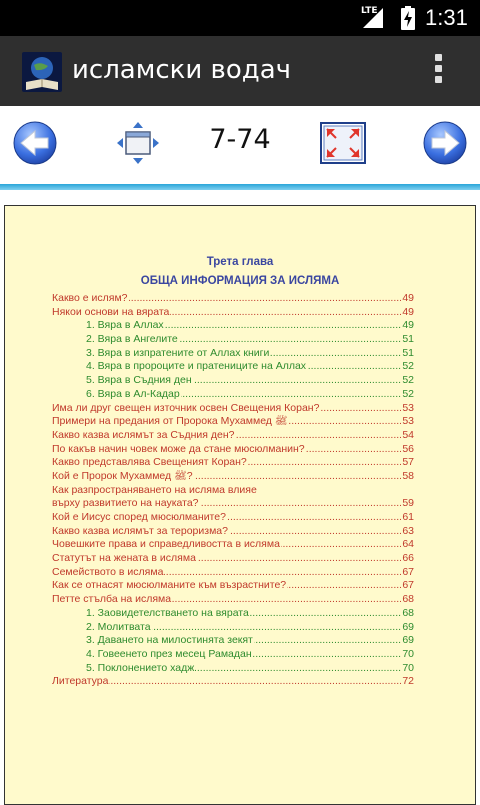 This screenshot has width=480, height=805. Describe the element at coordinates (141, 668) in the screenshot. I see `toc-entry-label: 5. Поклонението хадж` at that location.